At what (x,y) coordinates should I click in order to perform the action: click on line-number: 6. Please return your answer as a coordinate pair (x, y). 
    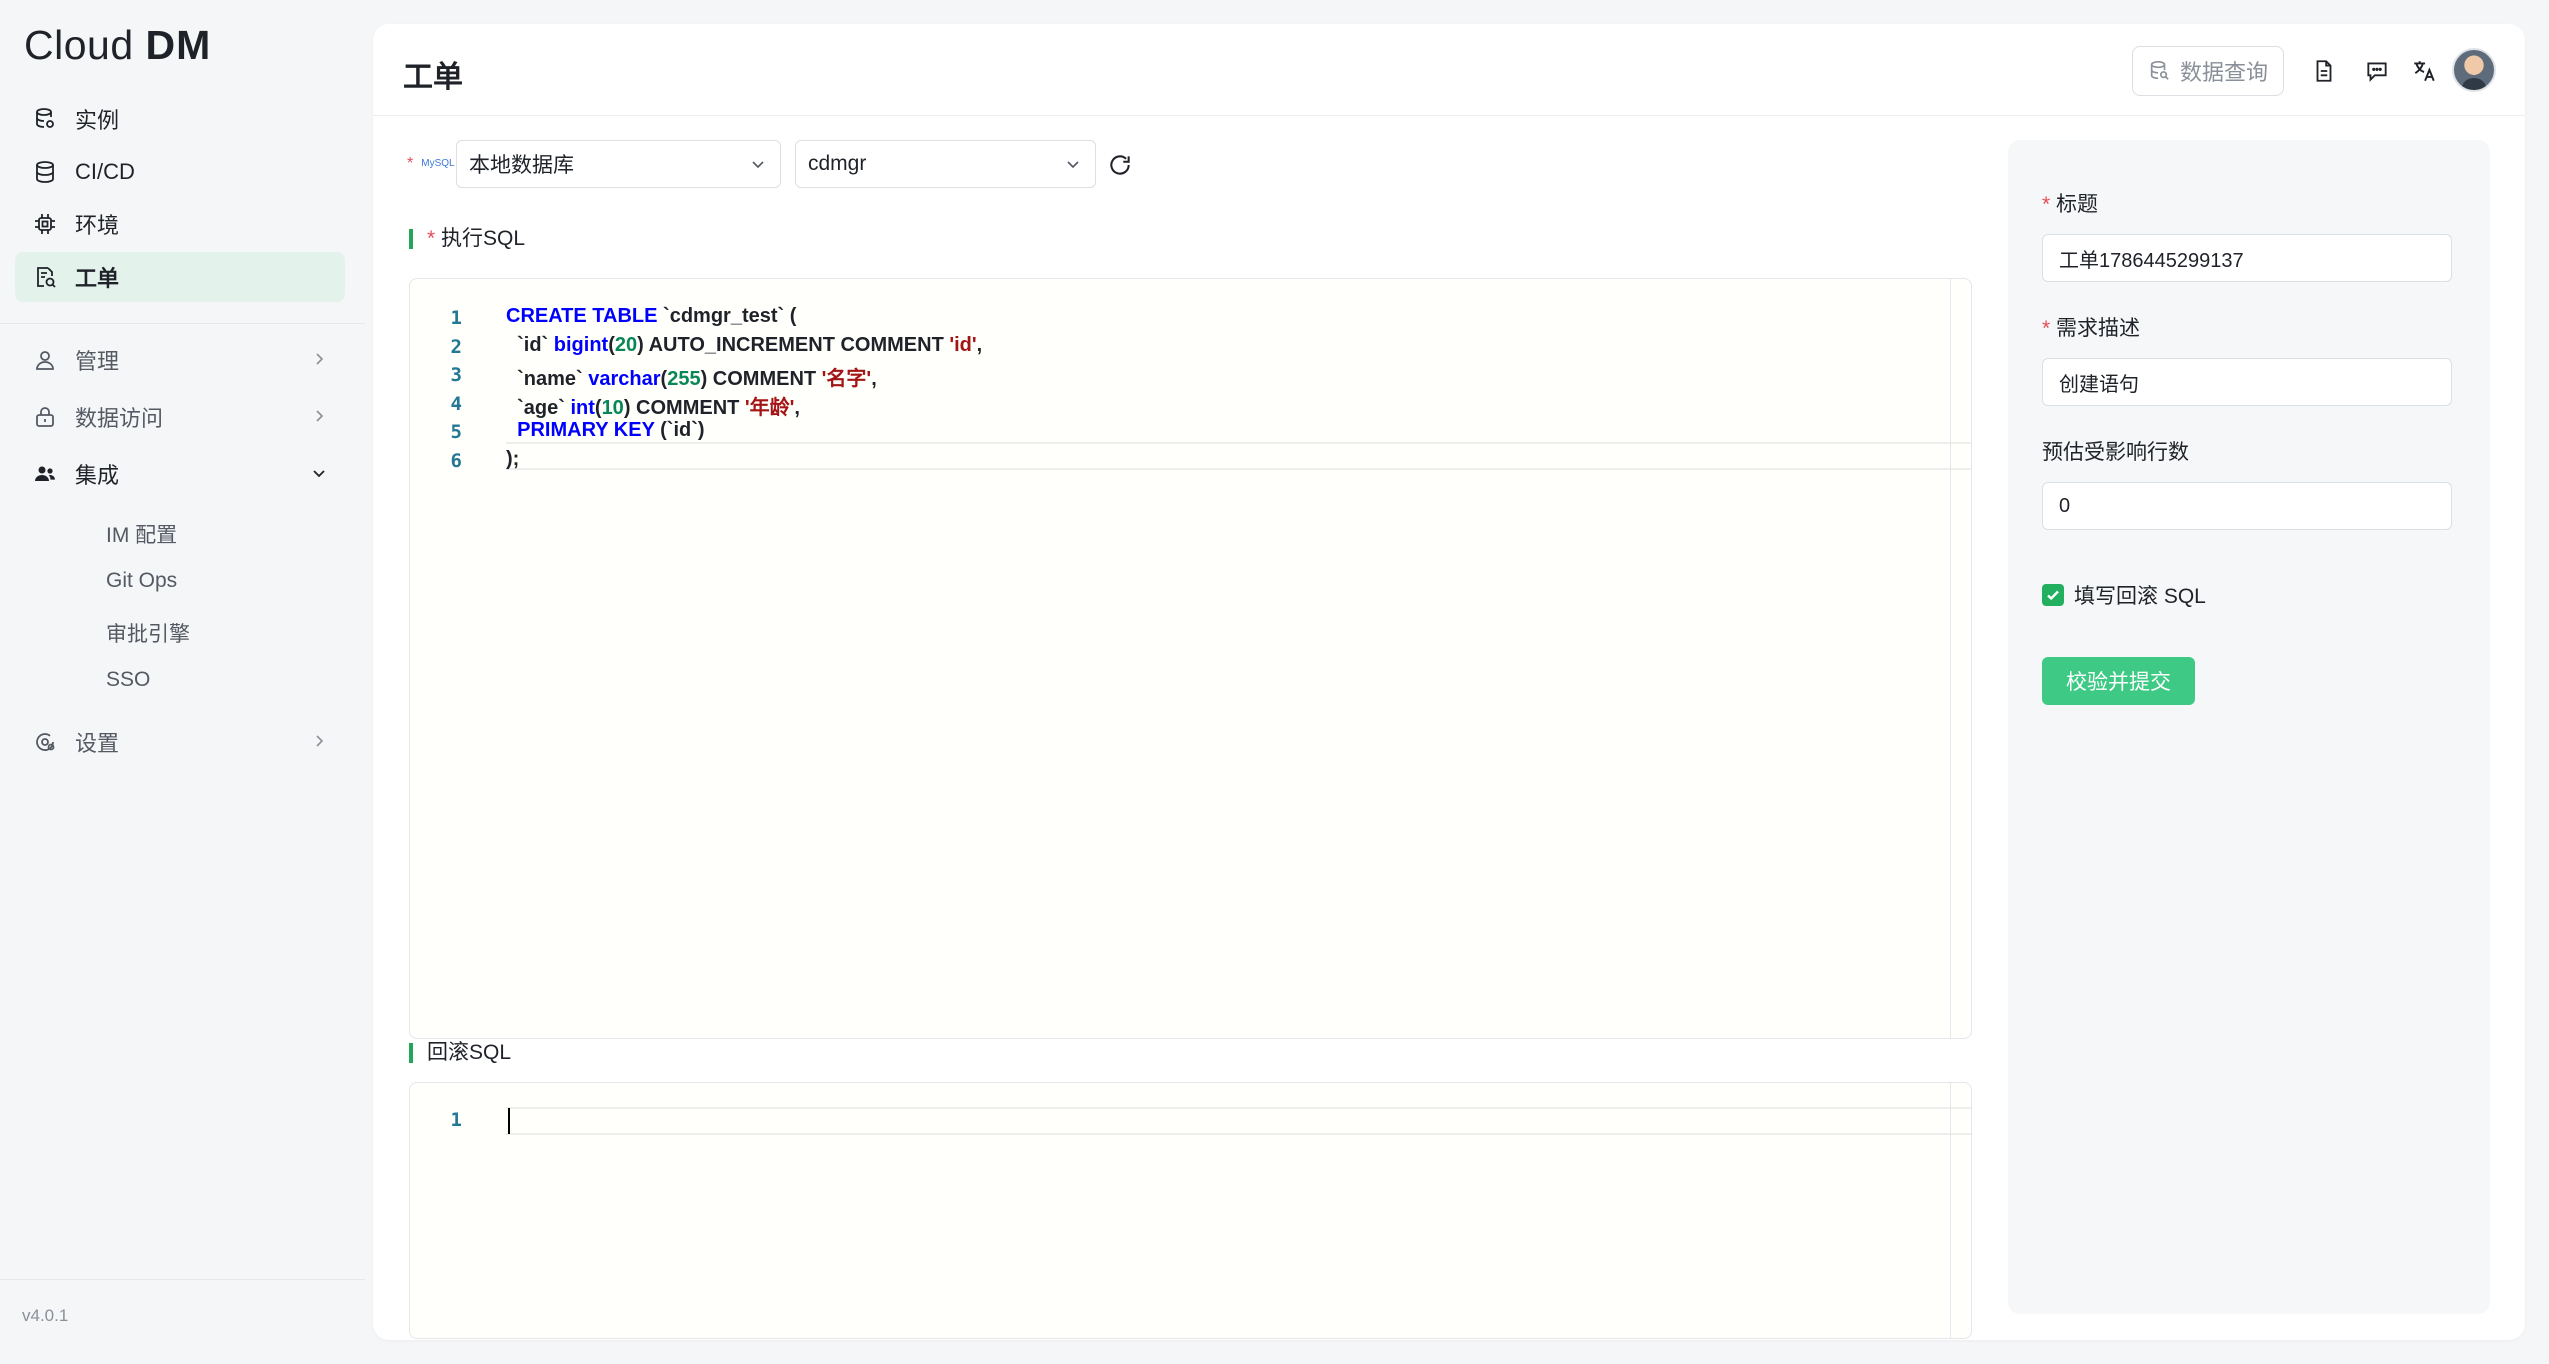
    Looking at the image, I should click on (456, 461).